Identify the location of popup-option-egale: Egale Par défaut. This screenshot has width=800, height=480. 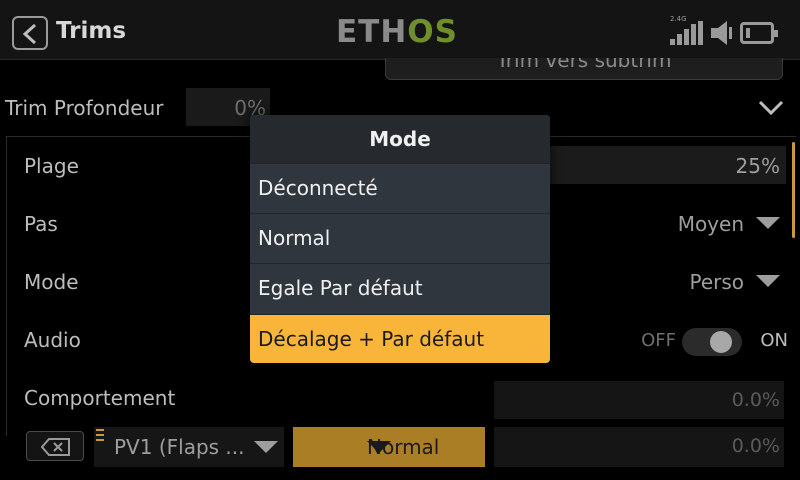
(400, 287).